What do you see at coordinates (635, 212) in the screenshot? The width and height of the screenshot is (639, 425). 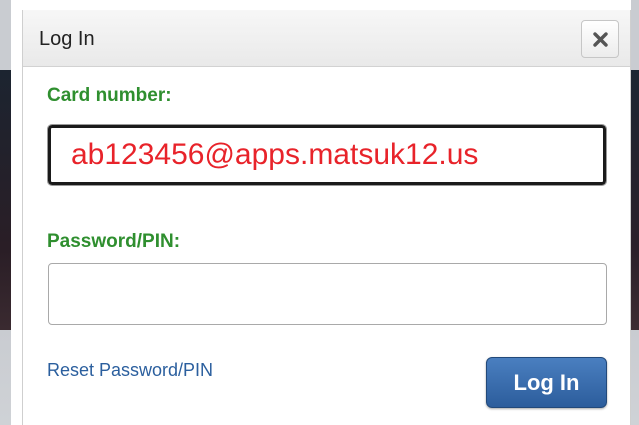 I see `background-page-edge-right` at bounding box center [635, 212].